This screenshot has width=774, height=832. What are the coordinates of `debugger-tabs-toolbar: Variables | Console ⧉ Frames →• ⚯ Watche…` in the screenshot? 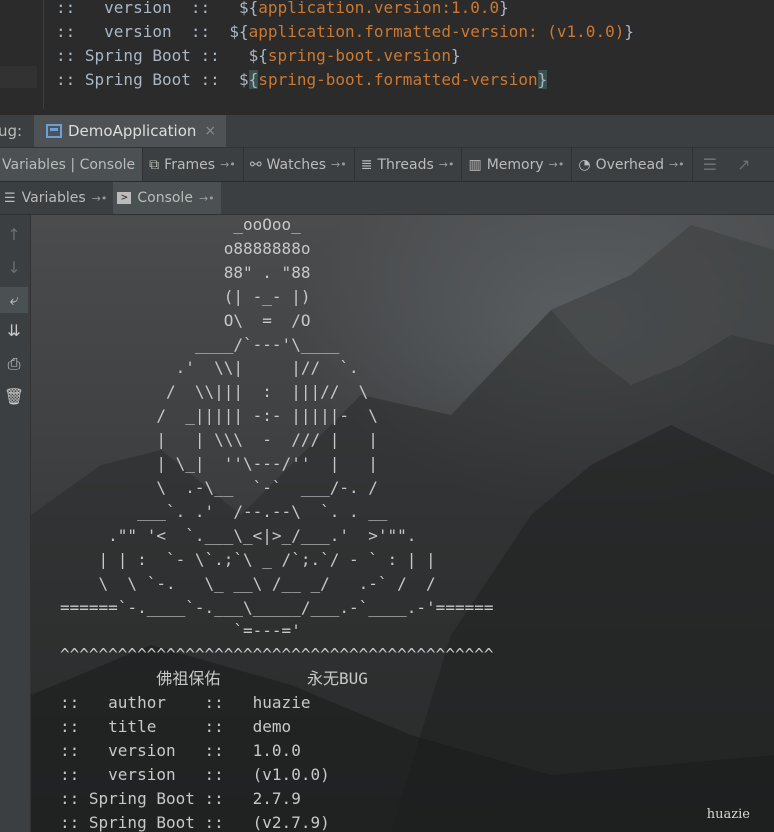 It's located at (387, 165).